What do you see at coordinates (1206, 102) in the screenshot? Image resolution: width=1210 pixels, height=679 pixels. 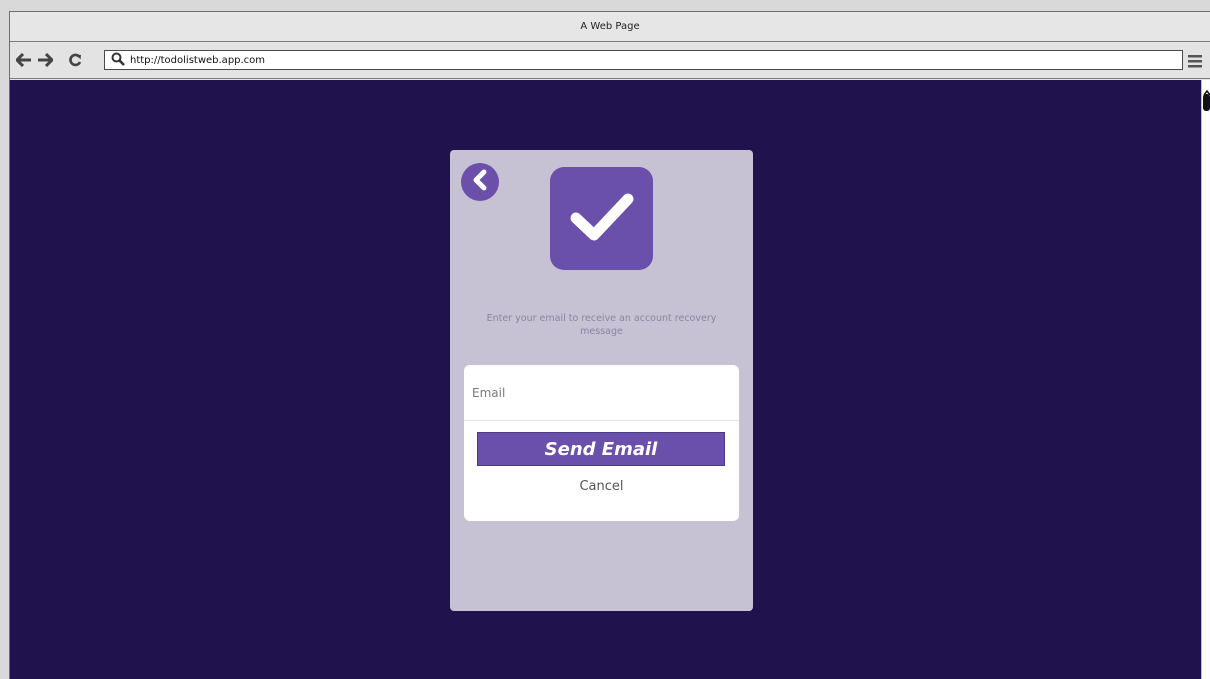 I see `scroll-thumb` at bounding box center [1206, 102].